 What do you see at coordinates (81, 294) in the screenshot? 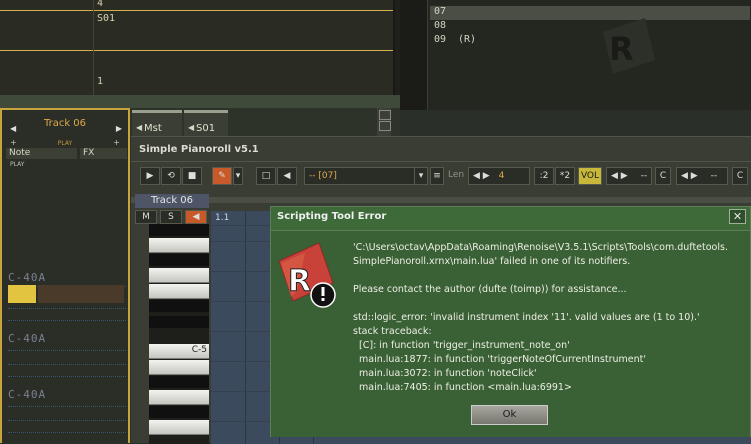
I see `row-highlight` at bounding box center [81, 294].